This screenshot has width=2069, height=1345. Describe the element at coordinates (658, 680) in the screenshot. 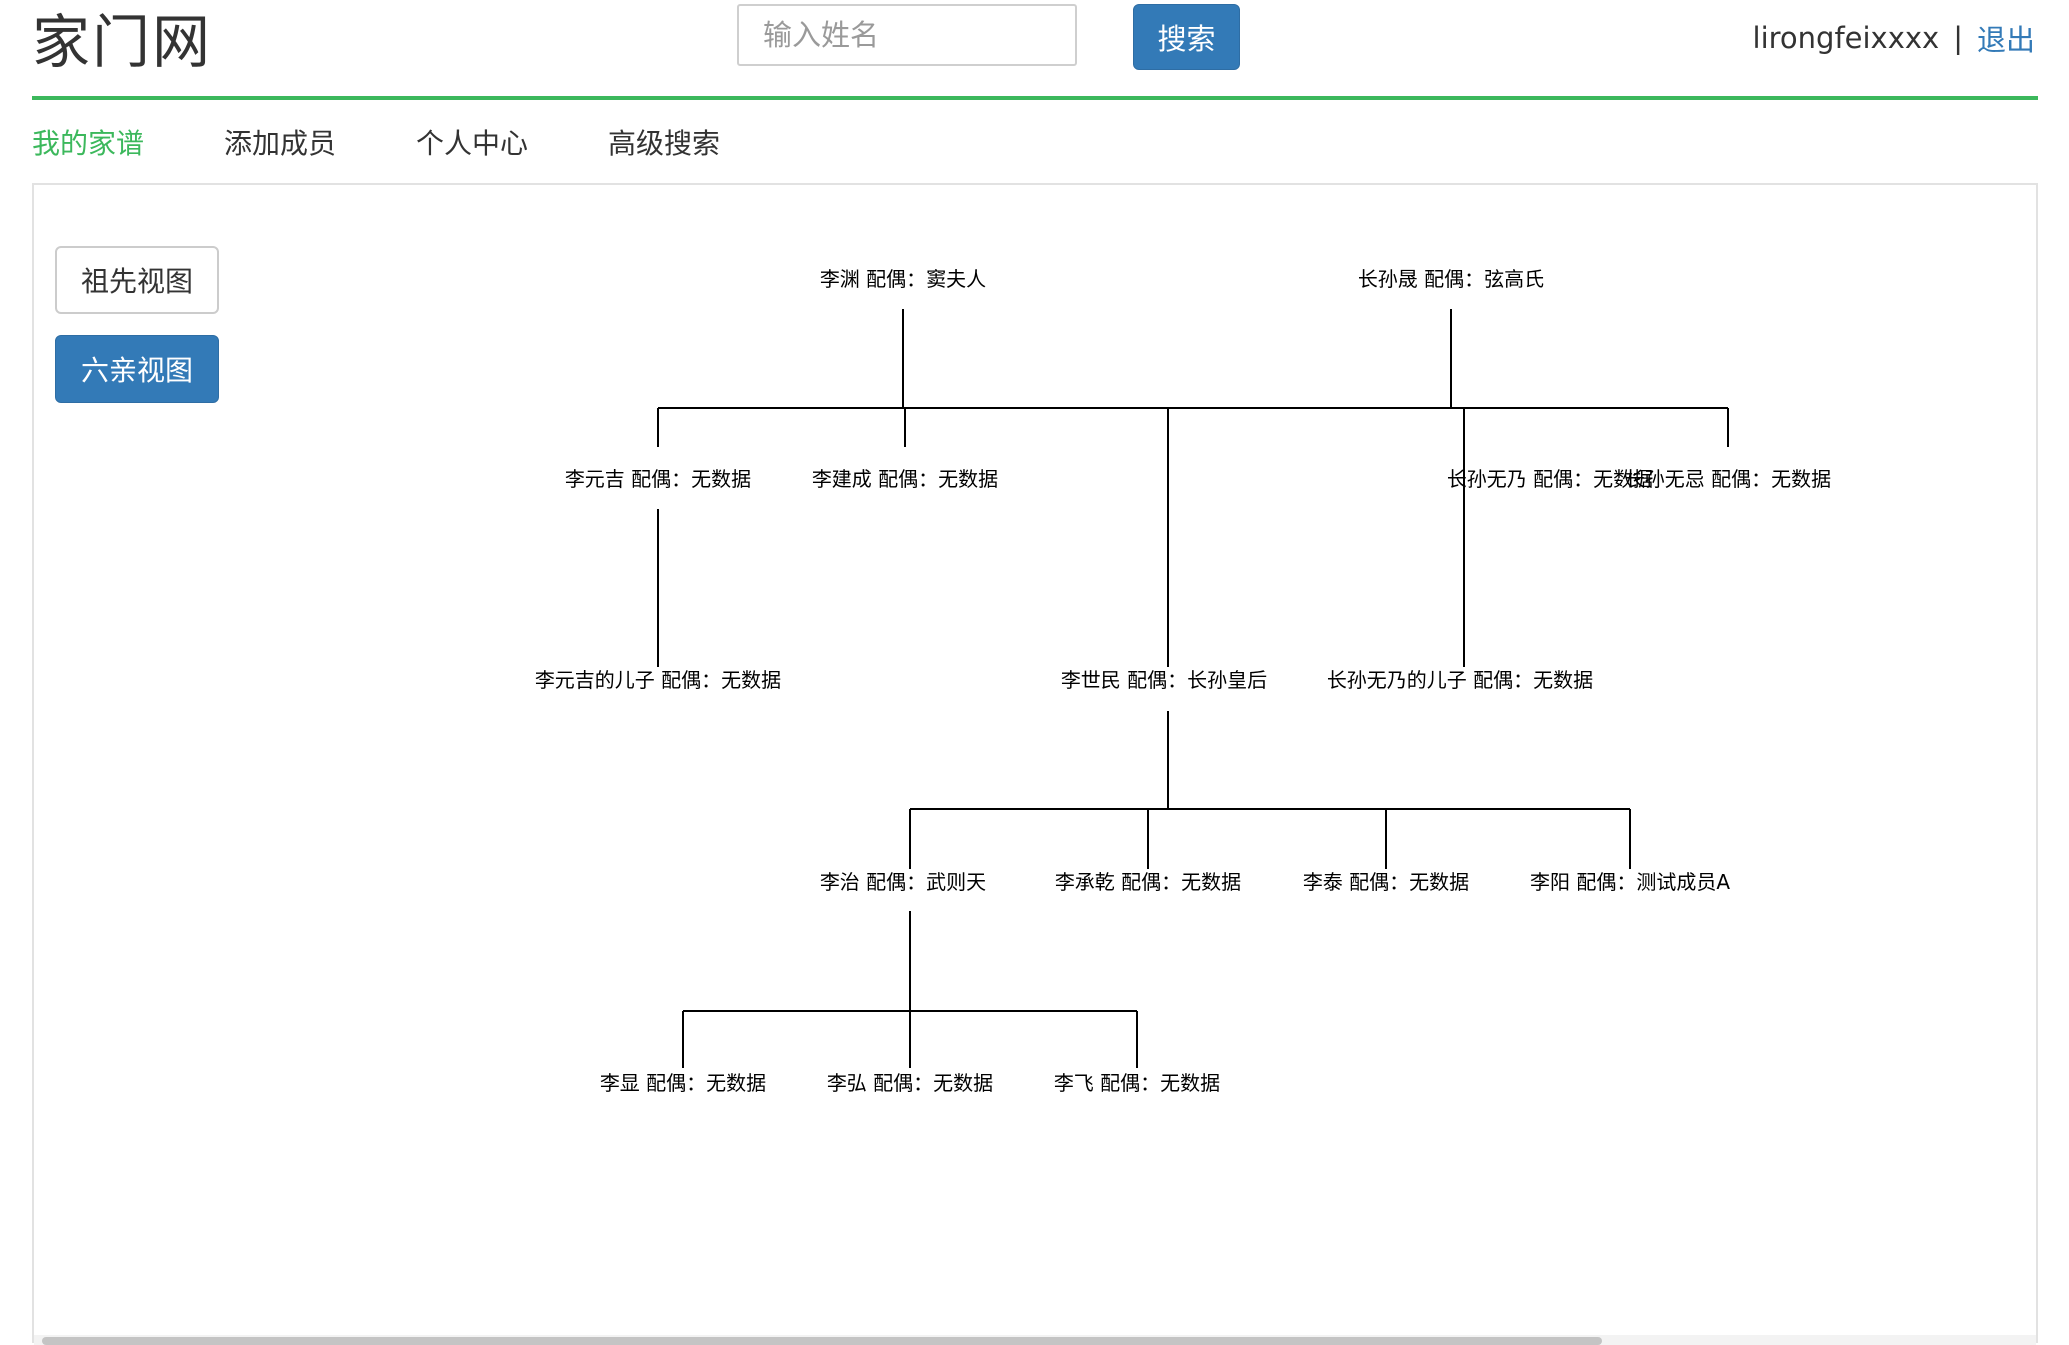

I see `tree-node-liyuanji_son: 李元吉的儿子 配偶：无数据` at that location.